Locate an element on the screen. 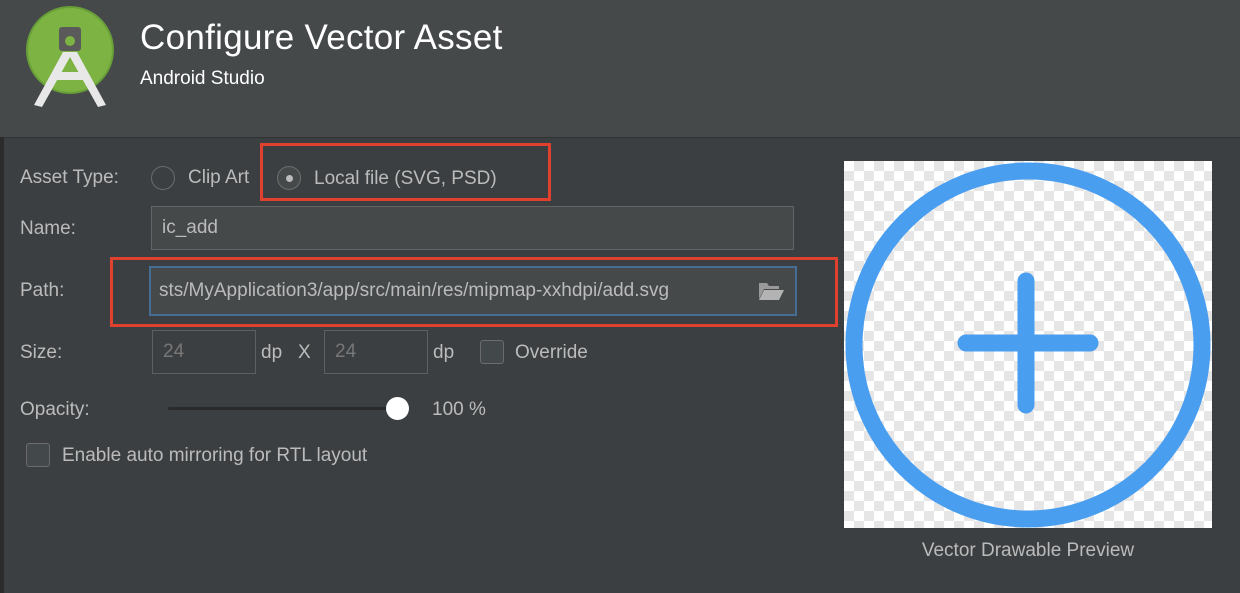 This screenshot has width=1240, height=593. override-label: Override is located at coordinates (551, 353).